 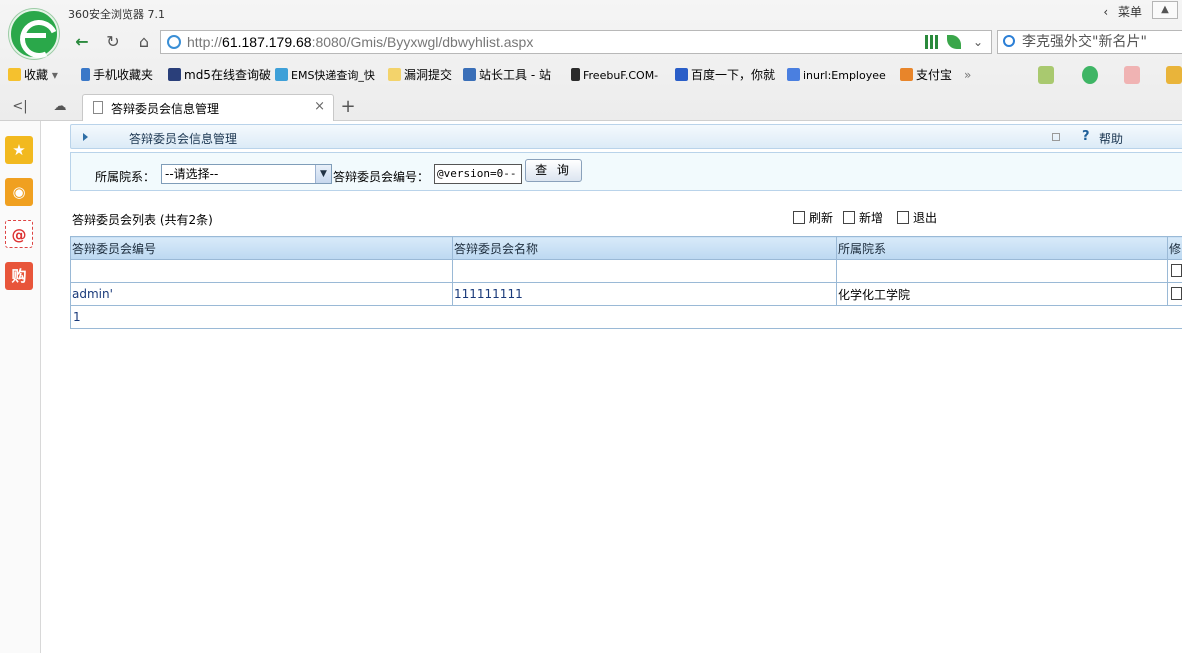 I want to click on weibo-icon: ◉, so click(x=19, y=192).